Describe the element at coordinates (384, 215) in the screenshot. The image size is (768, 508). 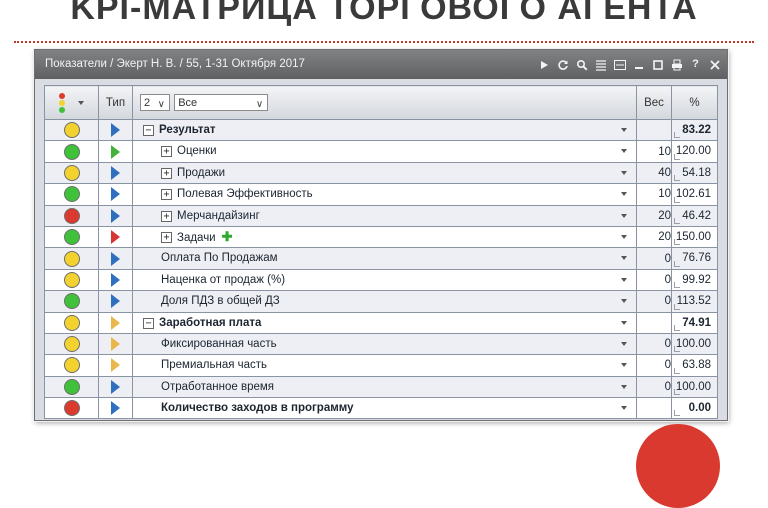
I see `name-cell: + Мерчандайзинг` at that location.